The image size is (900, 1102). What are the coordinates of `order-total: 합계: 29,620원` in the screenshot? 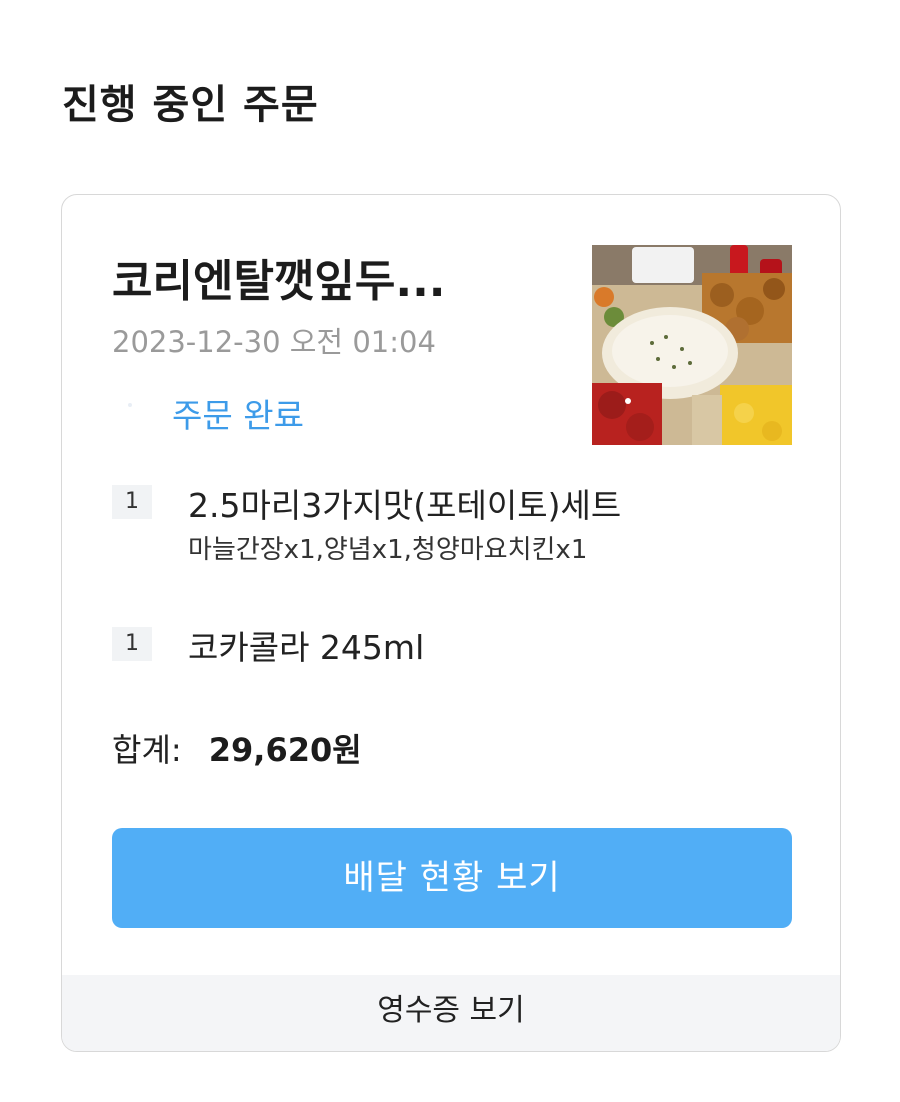 It's located at (237, 748).